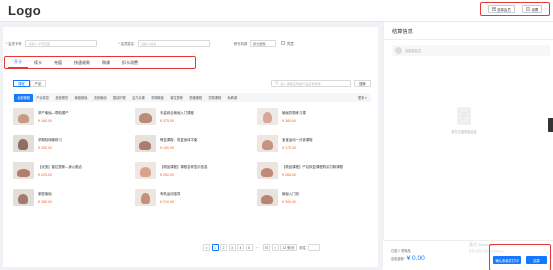 This screenshot has height=270, width=553. I want to click on product-price: ¥ 385.00, so click(289, 121).